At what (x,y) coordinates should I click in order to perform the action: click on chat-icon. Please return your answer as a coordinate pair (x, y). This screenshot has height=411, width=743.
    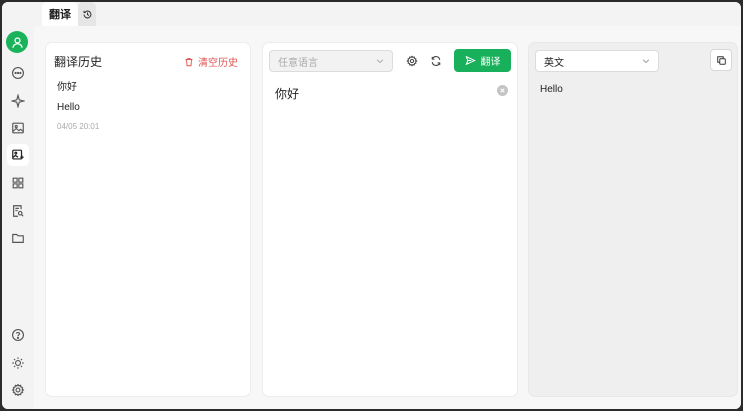
    Looking at the image, I should click on (18, 73).